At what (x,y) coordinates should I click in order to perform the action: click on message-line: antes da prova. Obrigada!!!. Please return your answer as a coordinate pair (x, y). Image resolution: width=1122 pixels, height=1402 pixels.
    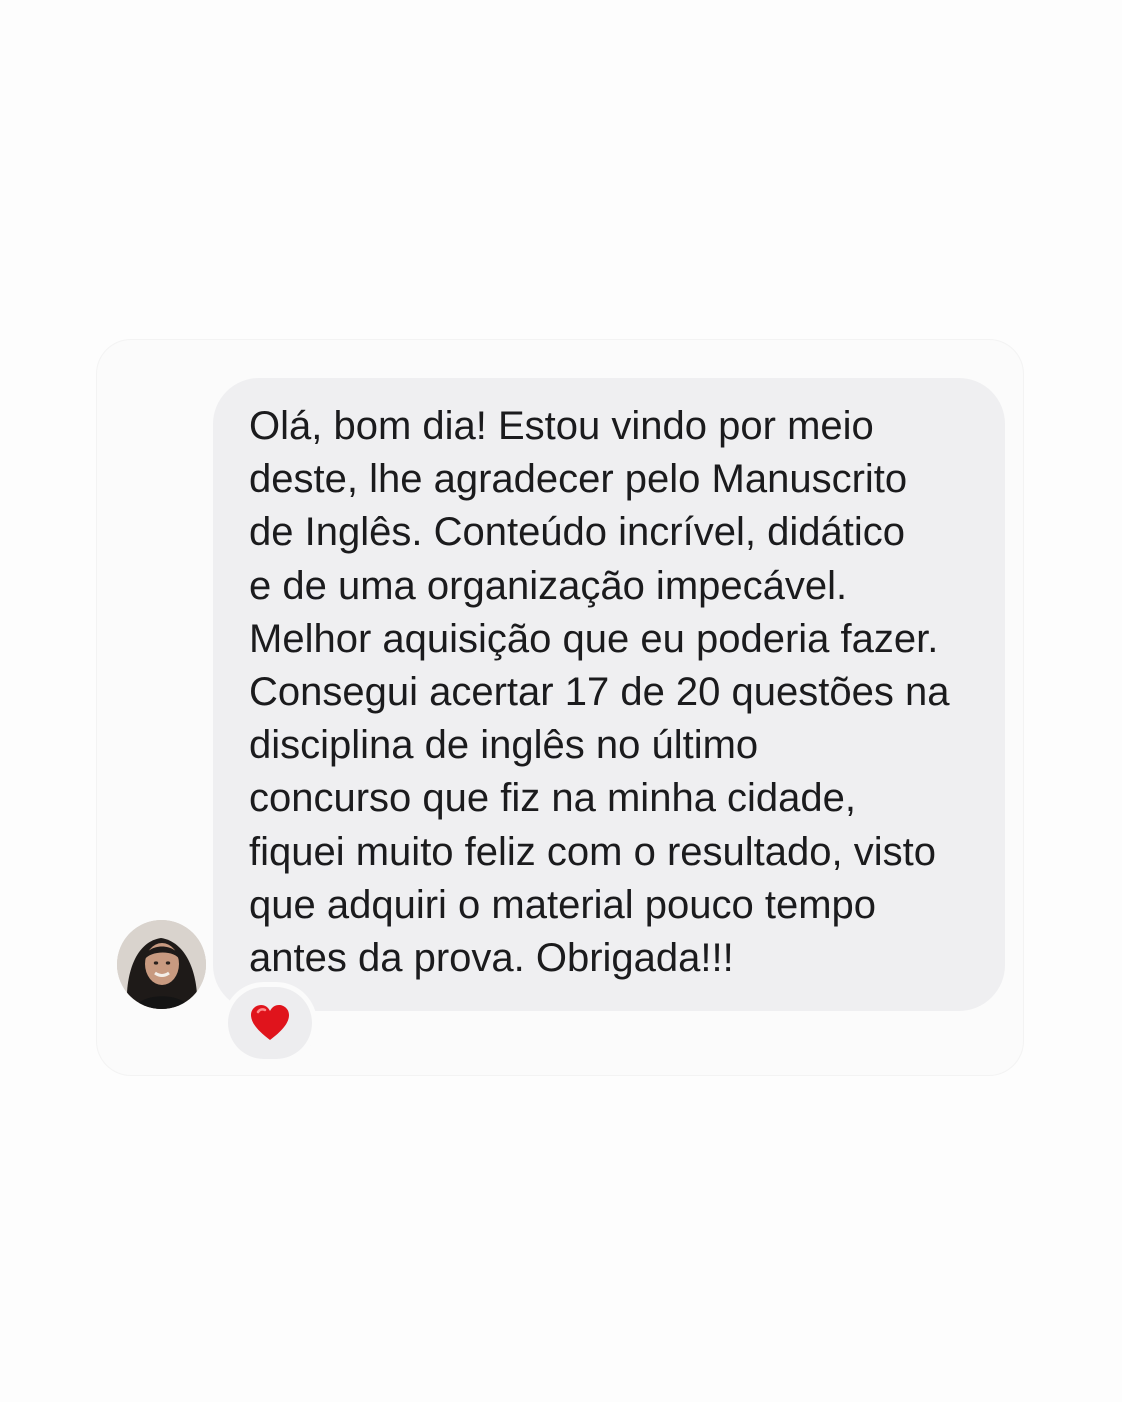
    Looking at the image, I should click on (491, 958).